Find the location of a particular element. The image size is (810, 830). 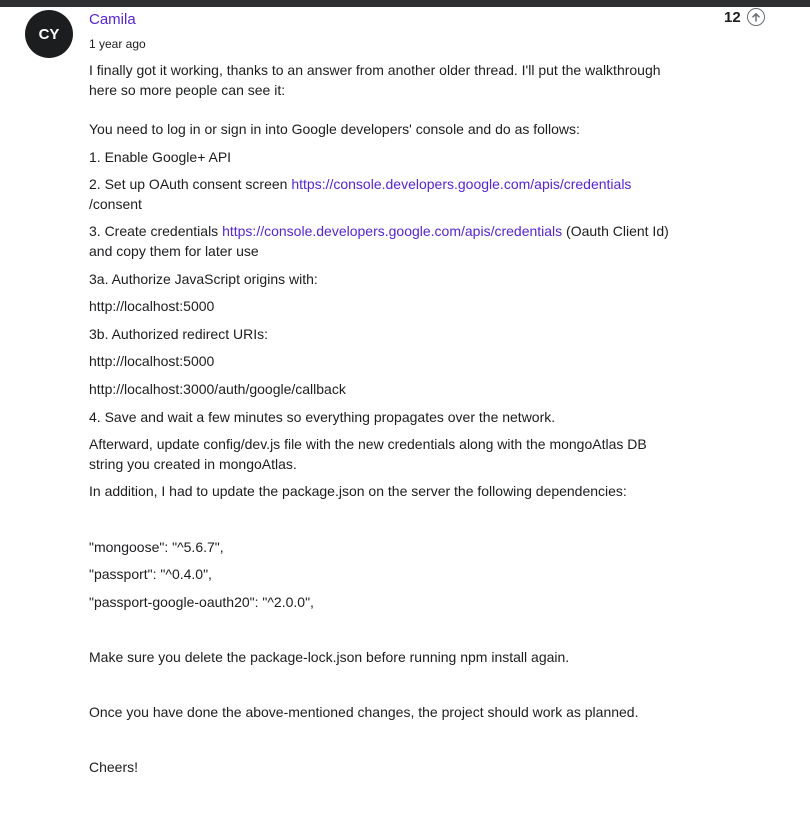

step-3a: 3a. Authorize JavaScript origins with: is located at coordinates (203, 279).